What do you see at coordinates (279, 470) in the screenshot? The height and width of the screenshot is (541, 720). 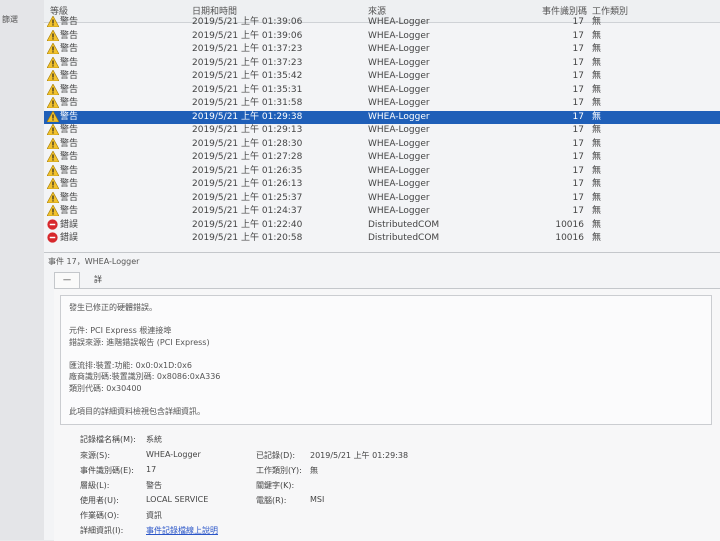 I see `task-label: 工作類別(Y):` at bounding box center [279, 470].